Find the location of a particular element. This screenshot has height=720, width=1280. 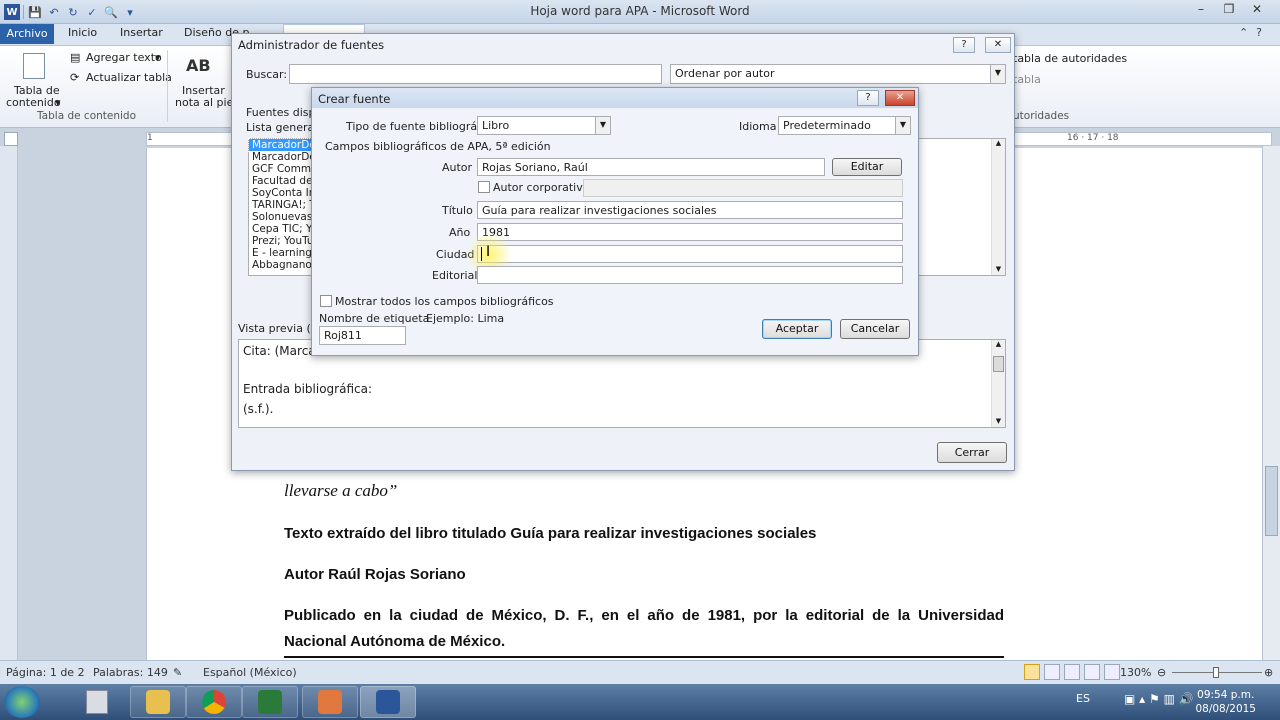

list-item: TARINGA!; T is located at coordinates (281, 205).